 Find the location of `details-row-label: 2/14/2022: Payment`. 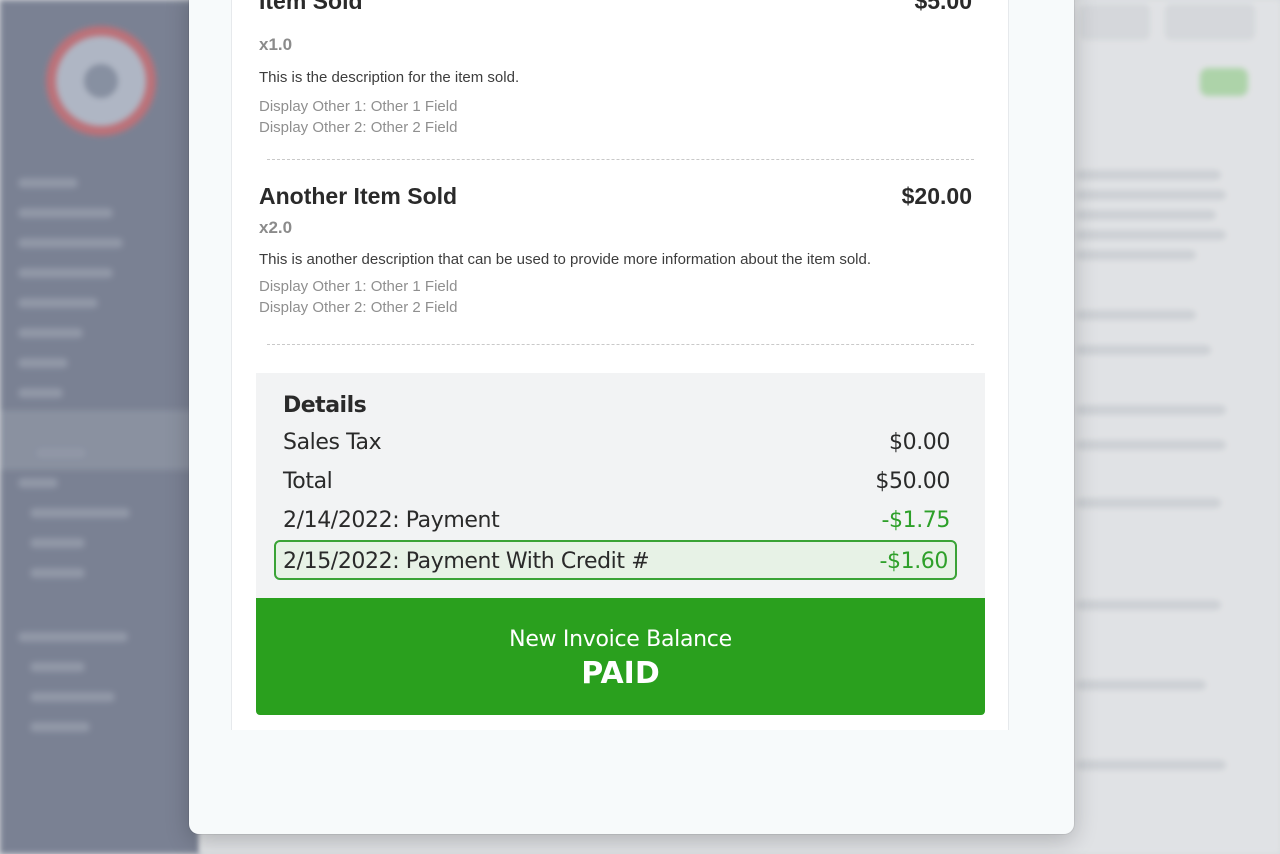

details-row-label: 2/14/2022: Payment is located at coordinates (391, 520).